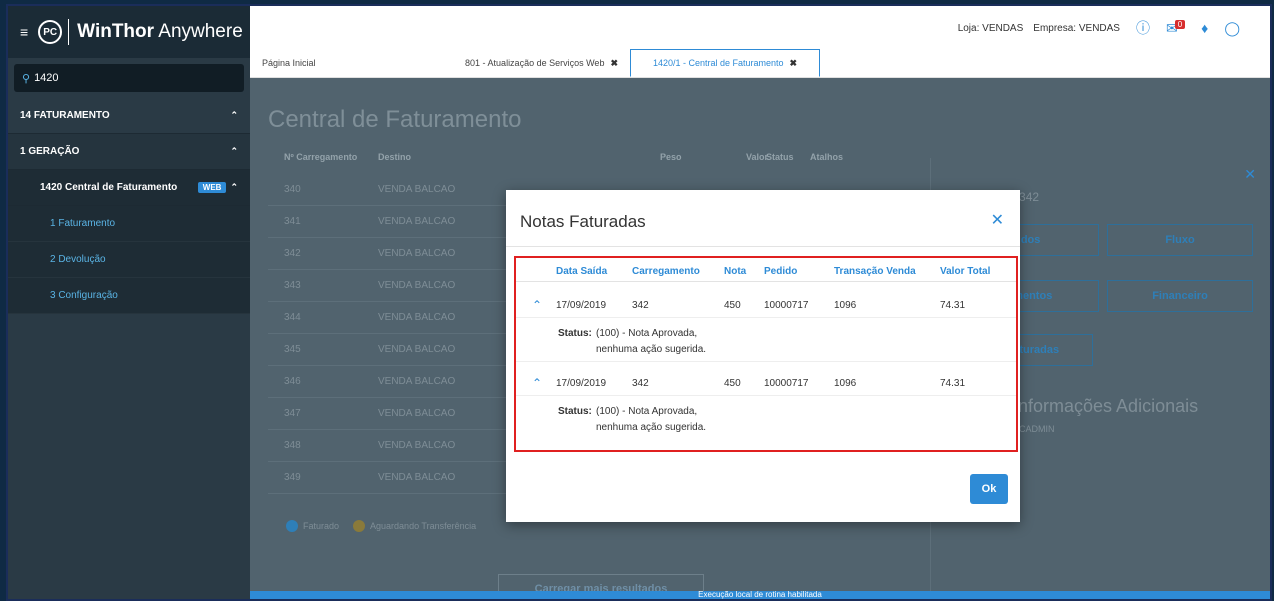 The image size is (1274, 601). What do you see at coordinates (129, 152) in the screenshot?
I see `sidebar-item-geracao: 1 GERAÇÃO ⌃` at bounding box center [129, 152].